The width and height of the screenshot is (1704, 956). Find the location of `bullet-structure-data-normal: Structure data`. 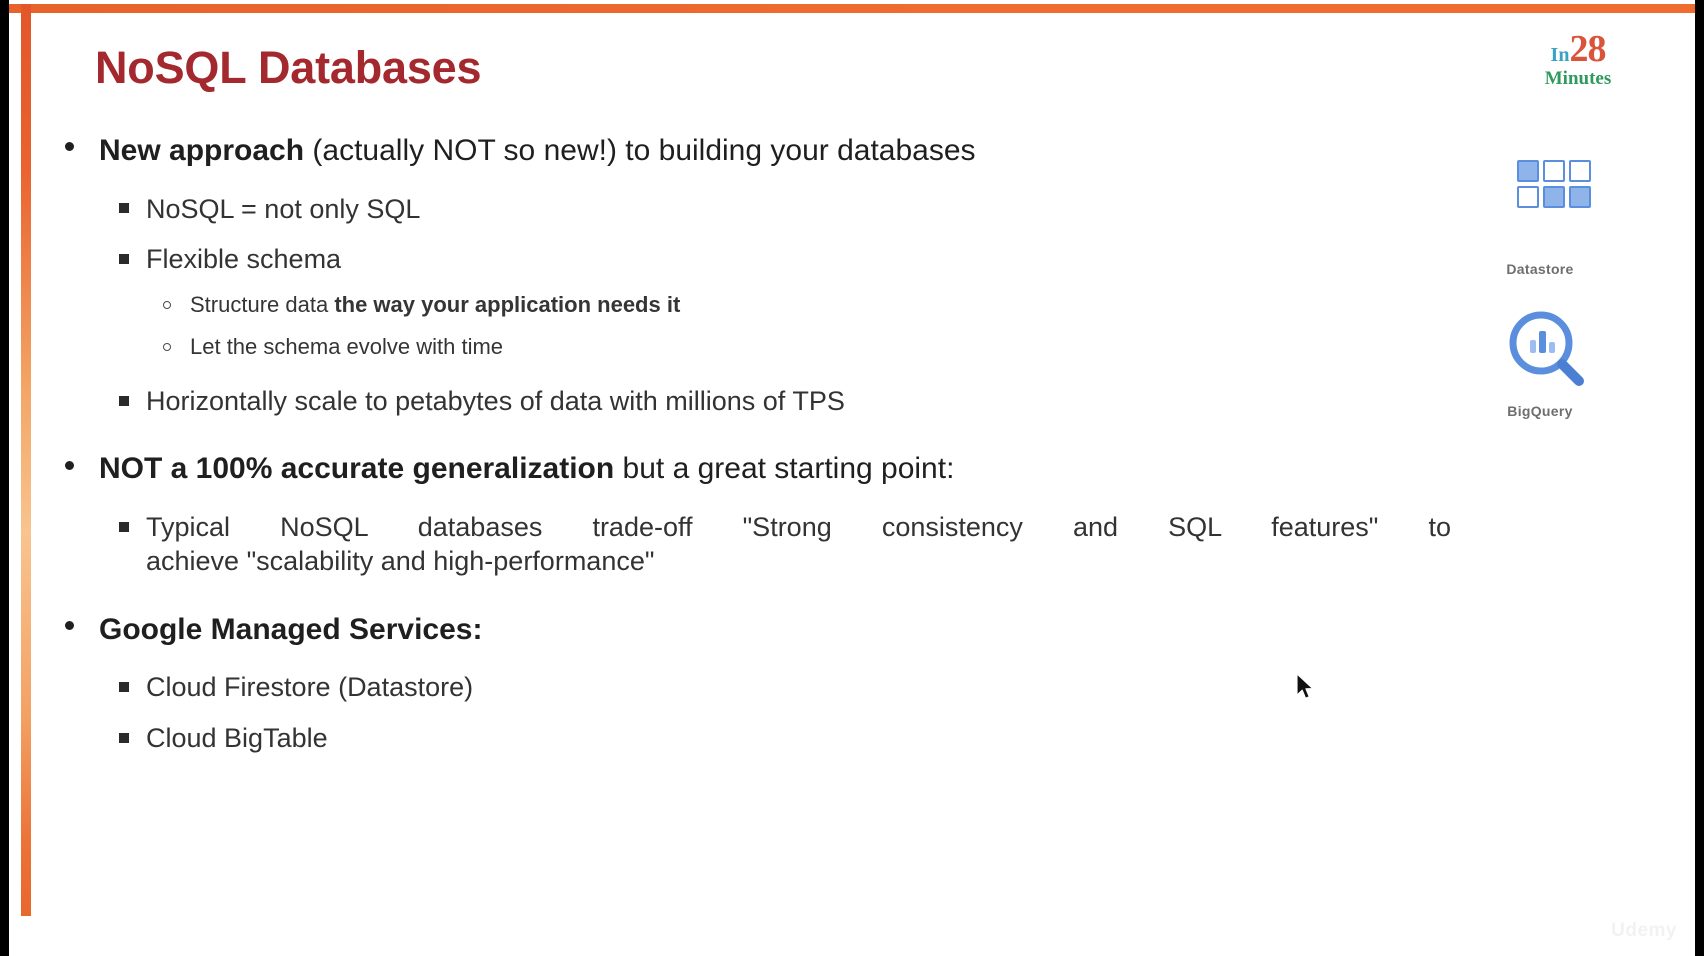

bullet-structure-data-normal: Structure data is located at coordinates (262, 304).